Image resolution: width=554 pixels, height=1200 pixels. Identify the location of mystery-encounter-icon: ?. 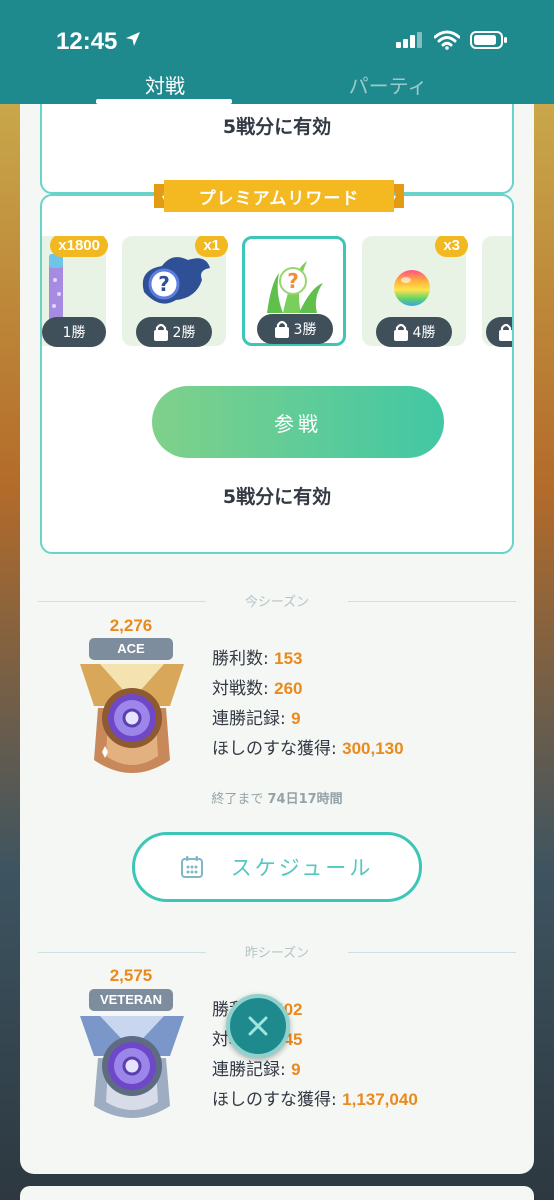
(174, 283).